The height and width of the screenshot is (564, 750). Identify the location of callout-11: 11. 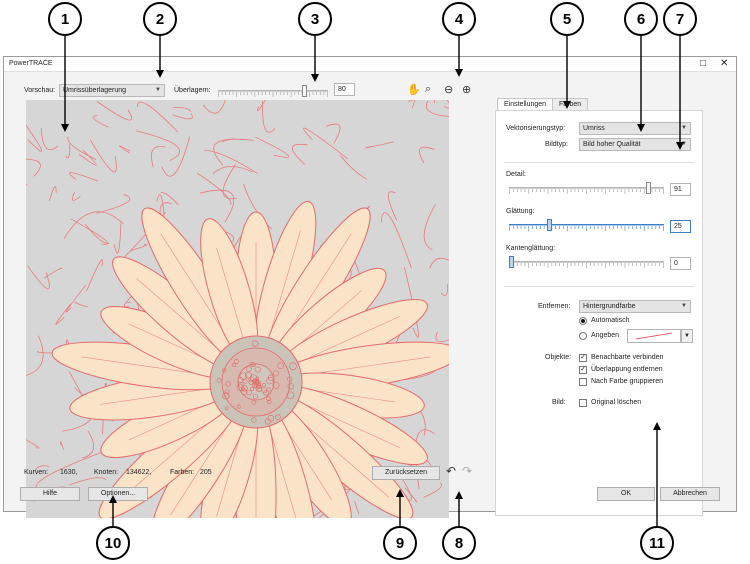
(657, 543).